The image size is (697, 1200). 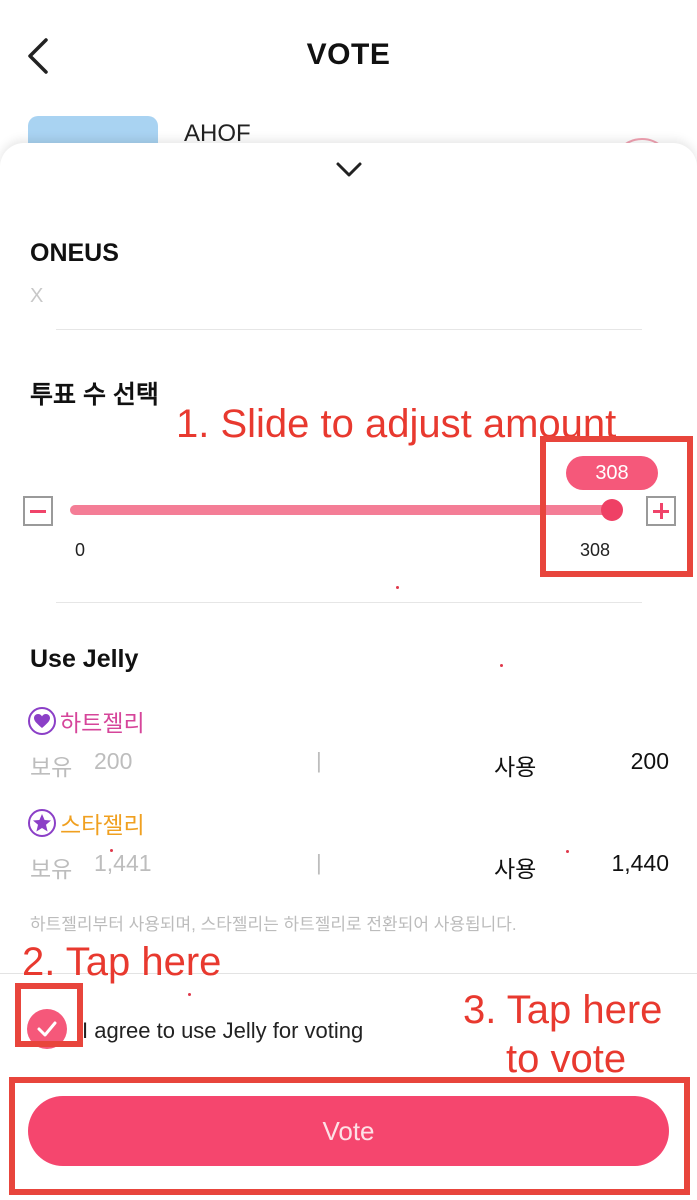 What do you see at coordinates (102, 723) in the screenshot?
I see `heart-jelly-name: 하트젤리` at bounding box center [102, 723].